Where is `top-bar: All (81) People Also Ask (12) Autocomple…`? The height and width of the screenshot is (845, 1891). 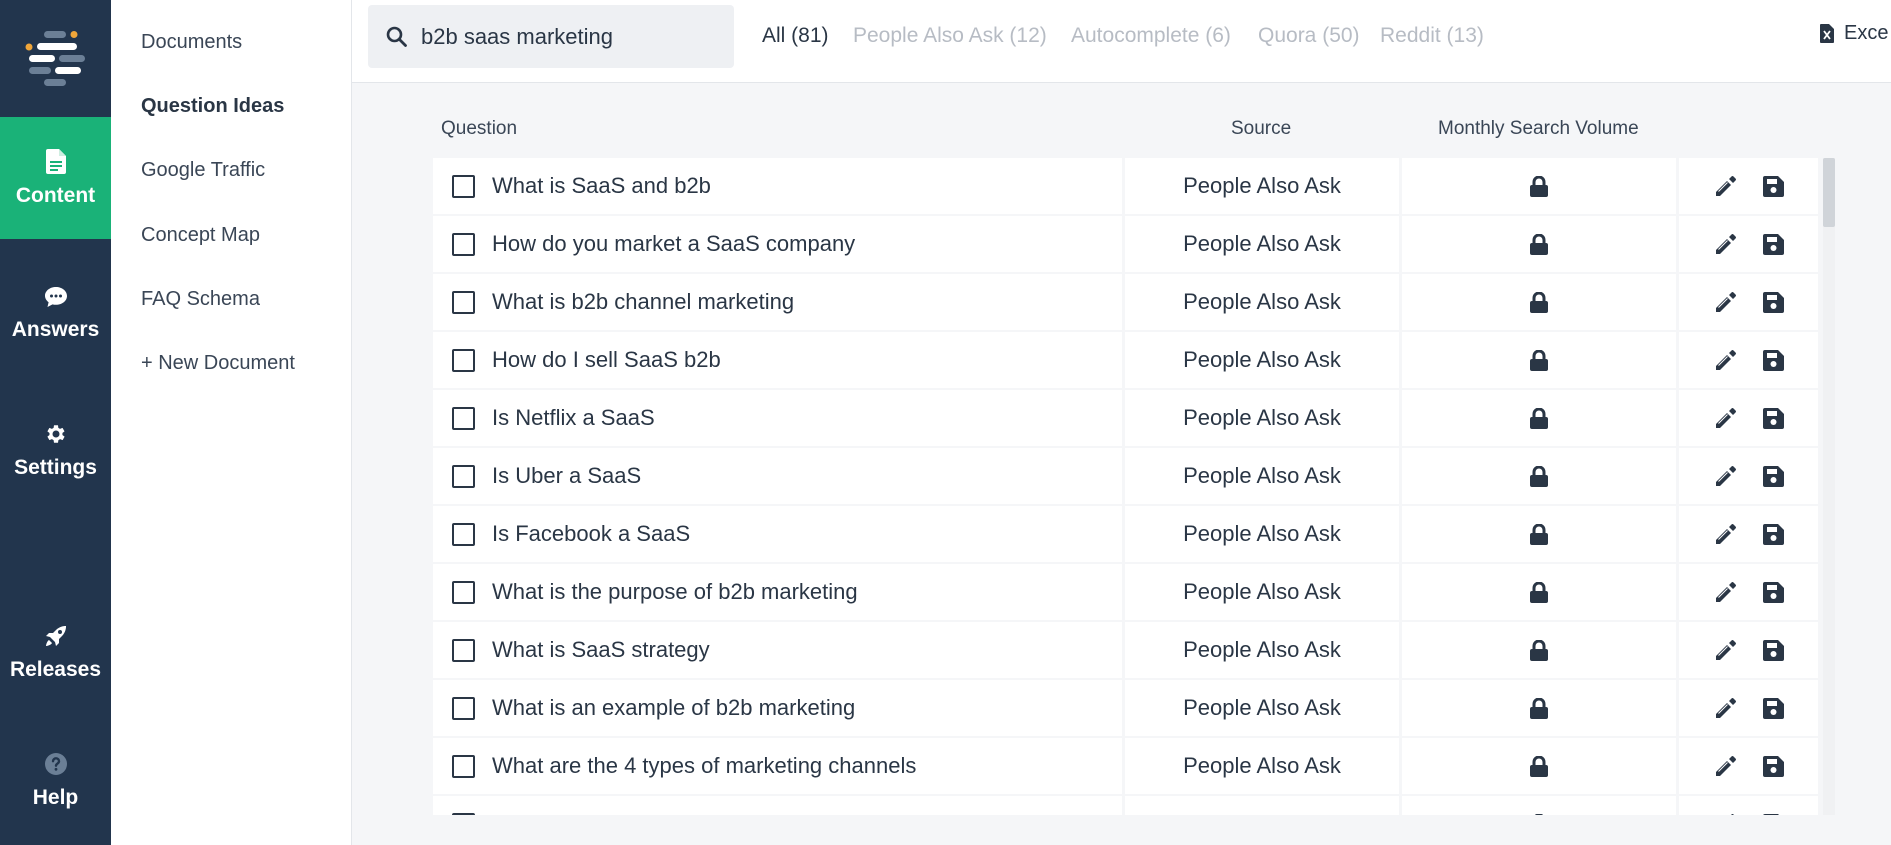 top-bar: All (81) People Also Ask (12) Autocomple… is located at coordinates (1121, 41).